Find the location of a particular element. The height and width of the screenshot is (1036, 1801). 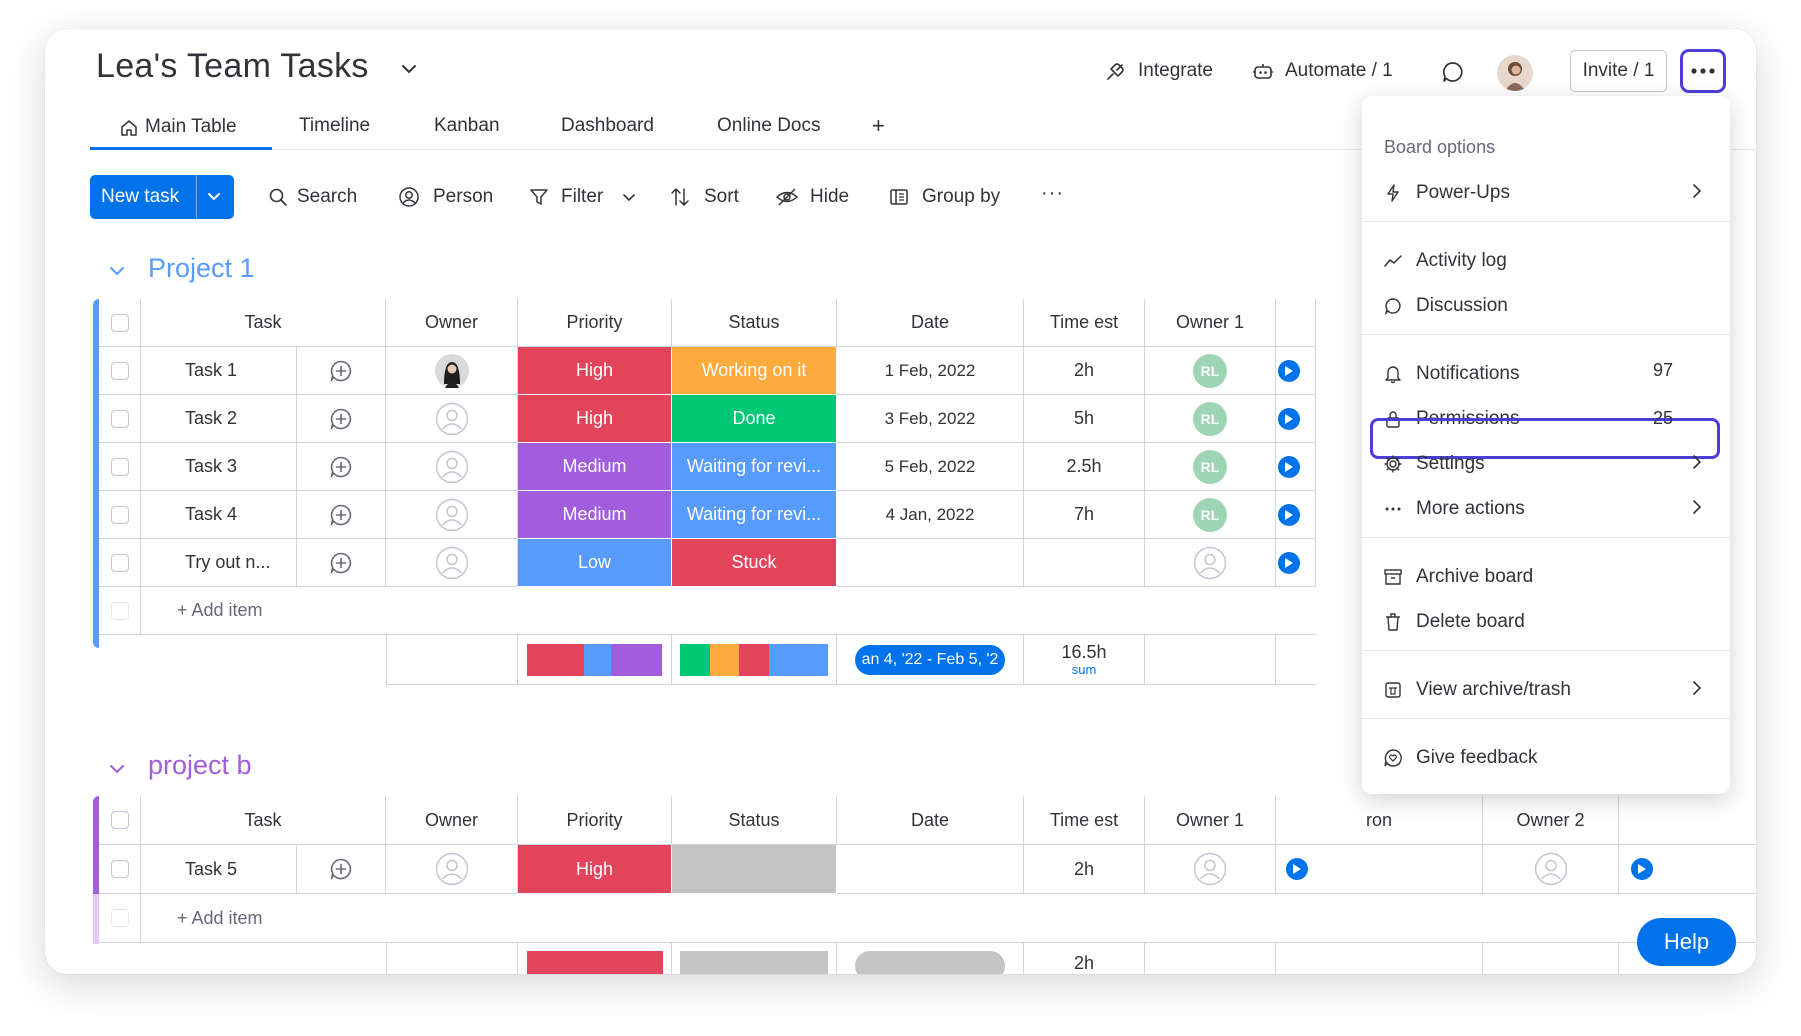

priority-summary is located at coordinates (595, 660).